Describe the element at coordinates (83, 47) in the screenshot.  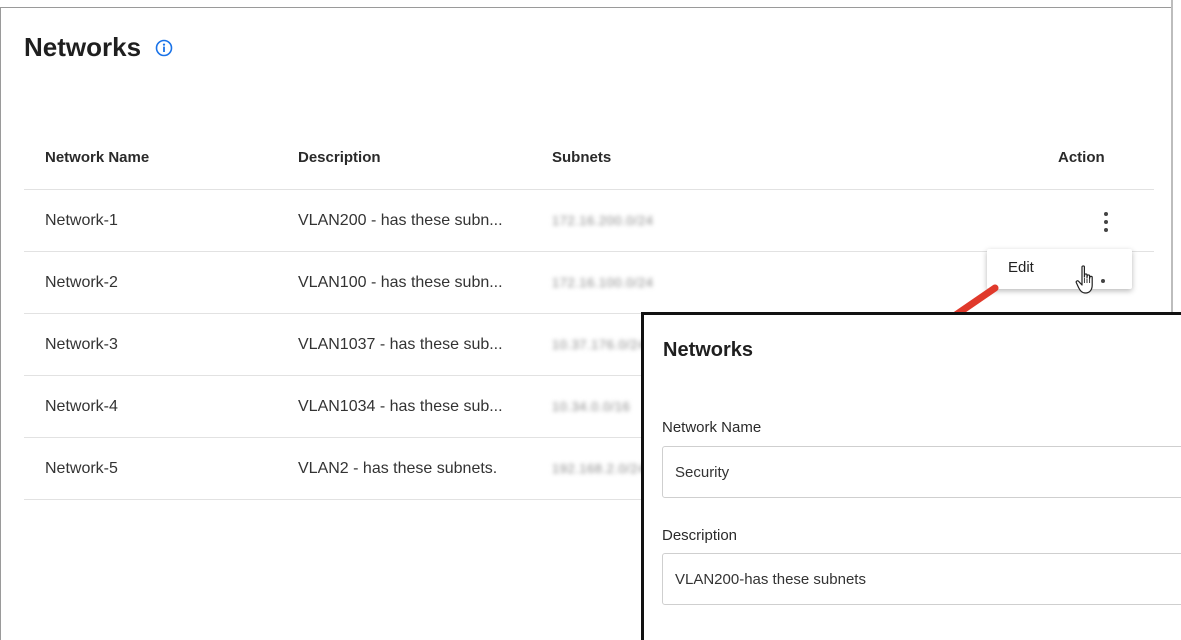
I see `page-title: Networks` at that location.